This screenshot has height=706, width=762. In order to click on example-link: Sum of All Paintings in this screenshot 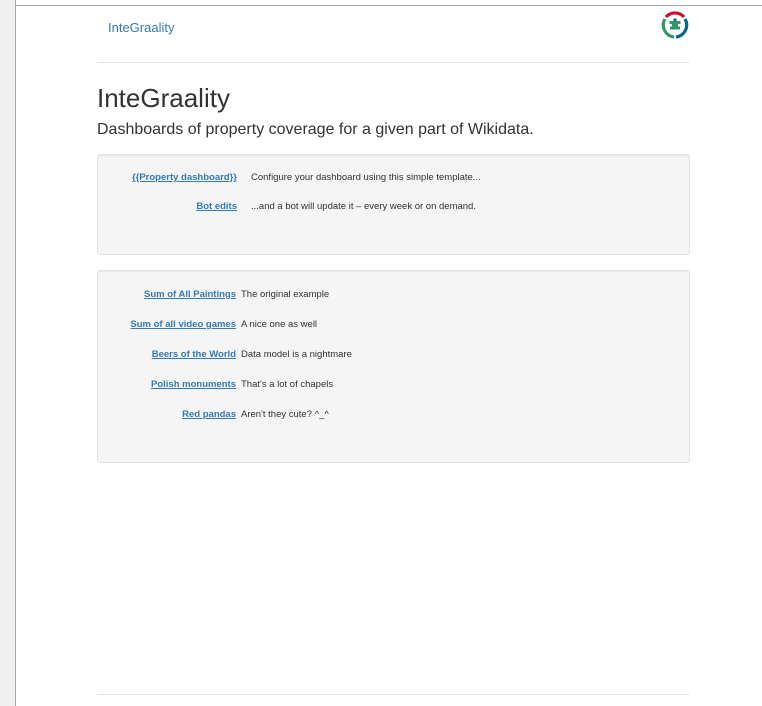, I will do `click(167, 295)`.